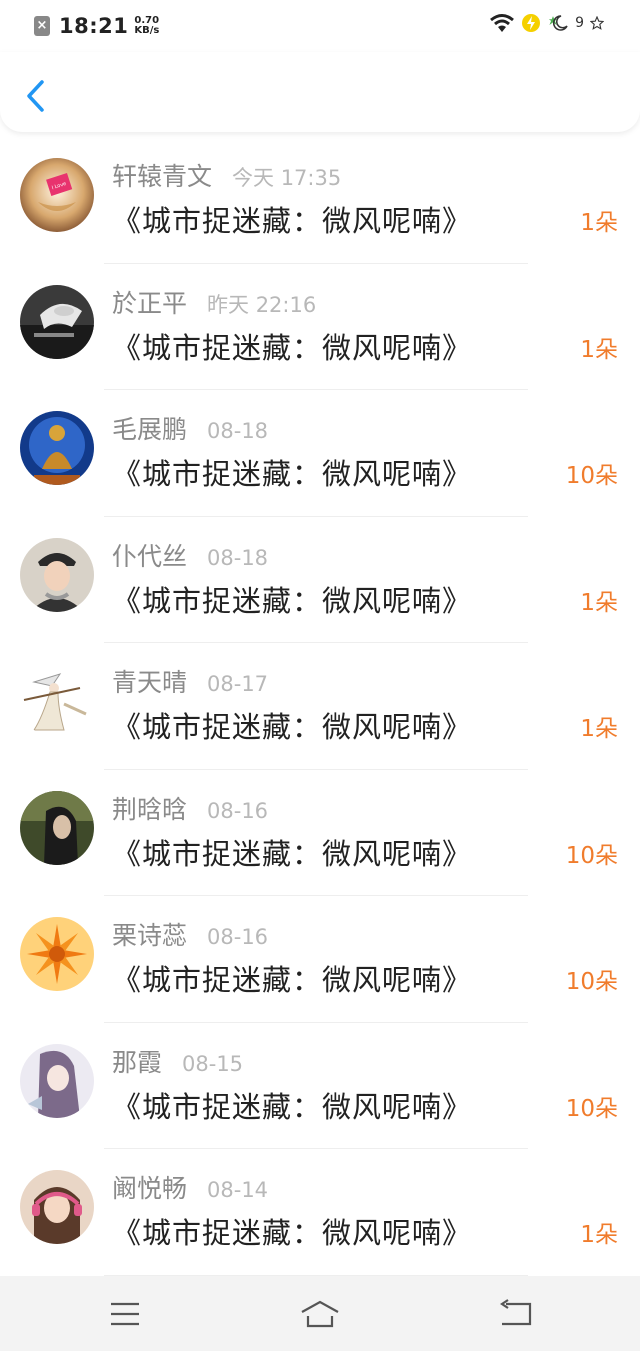 The height and width of the screenshot is (1351, 640). Describe the element at coordinates (37, 96) in the screenshot. I see `chevron-left-icon` at that location.